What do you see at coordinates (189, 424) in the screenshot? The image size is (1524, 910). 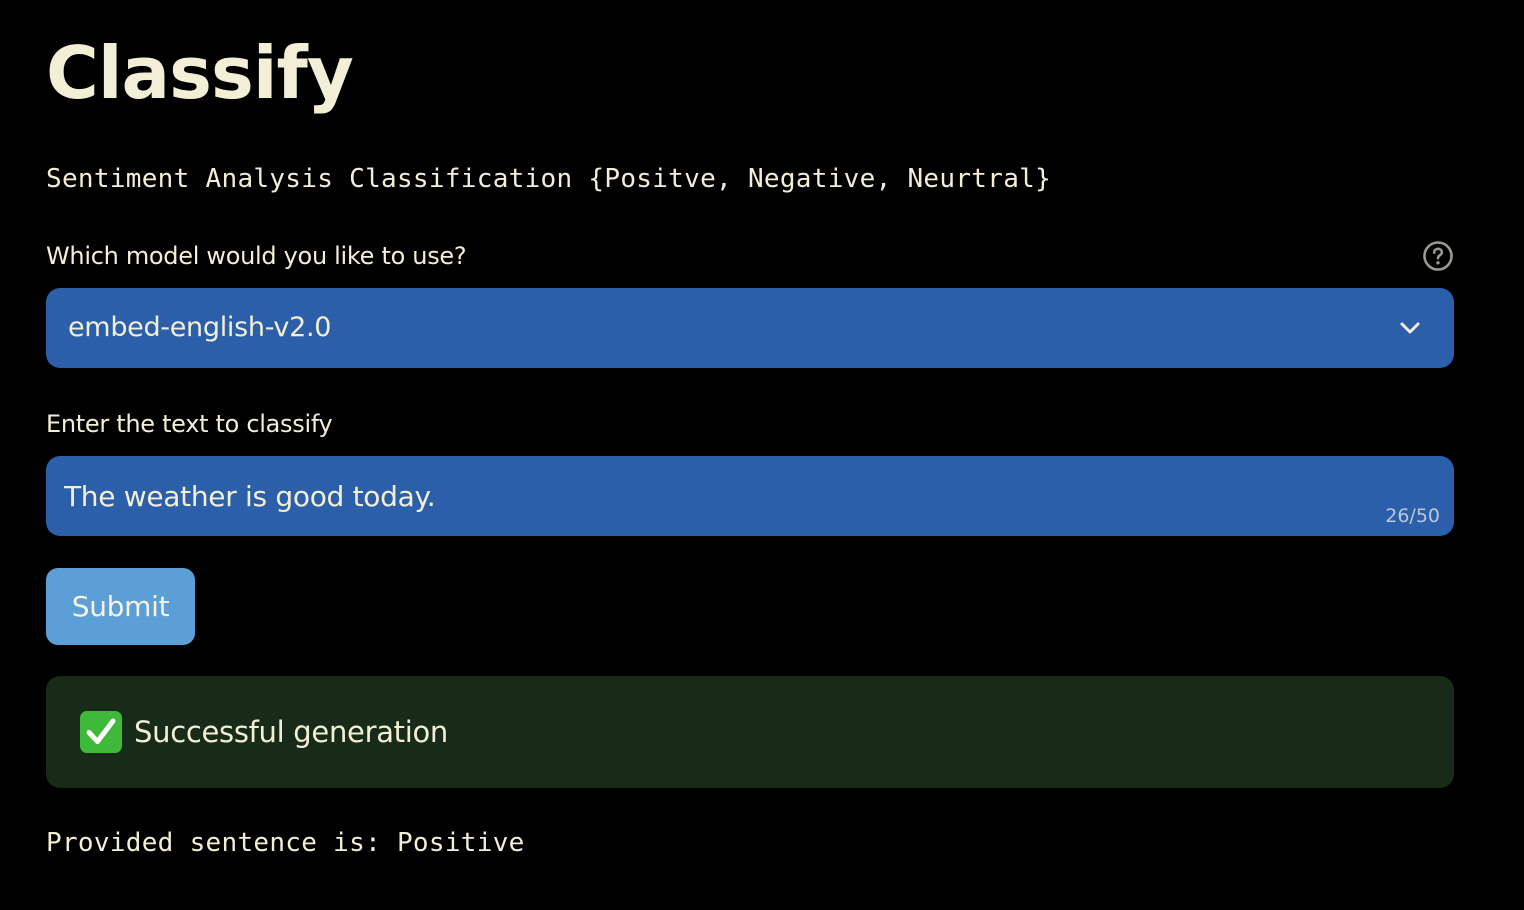 I see `text-input-label: Enter the text to classify` at bounding box center [189, 424].